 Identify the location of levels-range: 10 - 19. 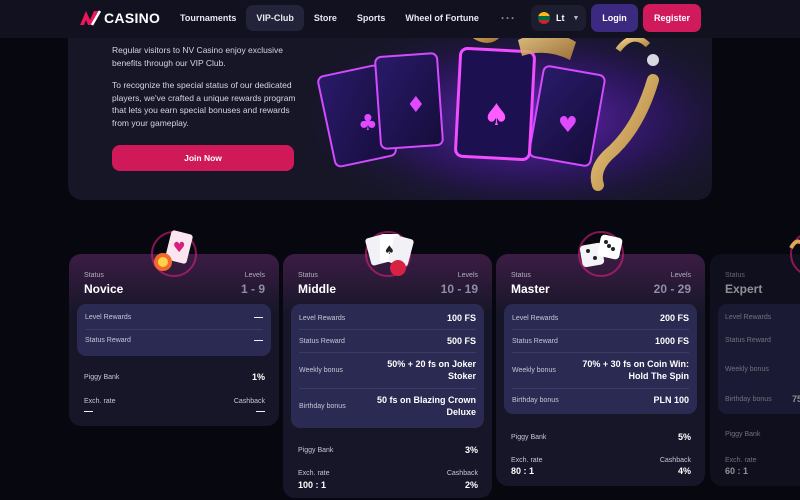
(459, 289).